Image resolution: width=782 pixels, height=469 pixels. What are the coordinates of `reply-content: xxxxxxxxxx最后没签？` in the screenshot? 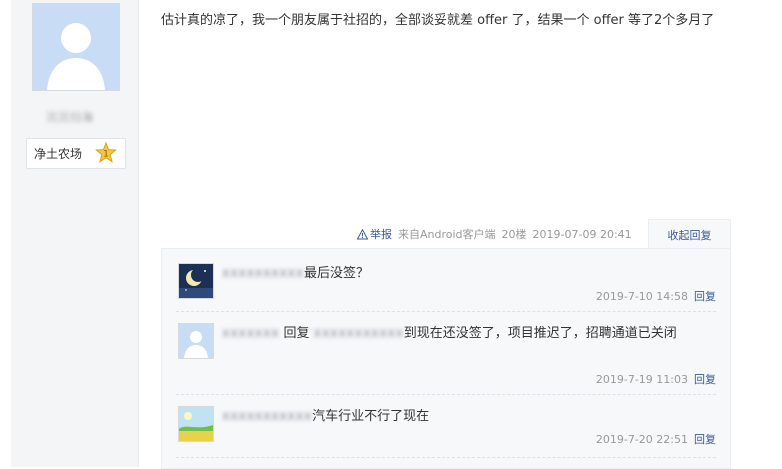 It's located at (469, 273).